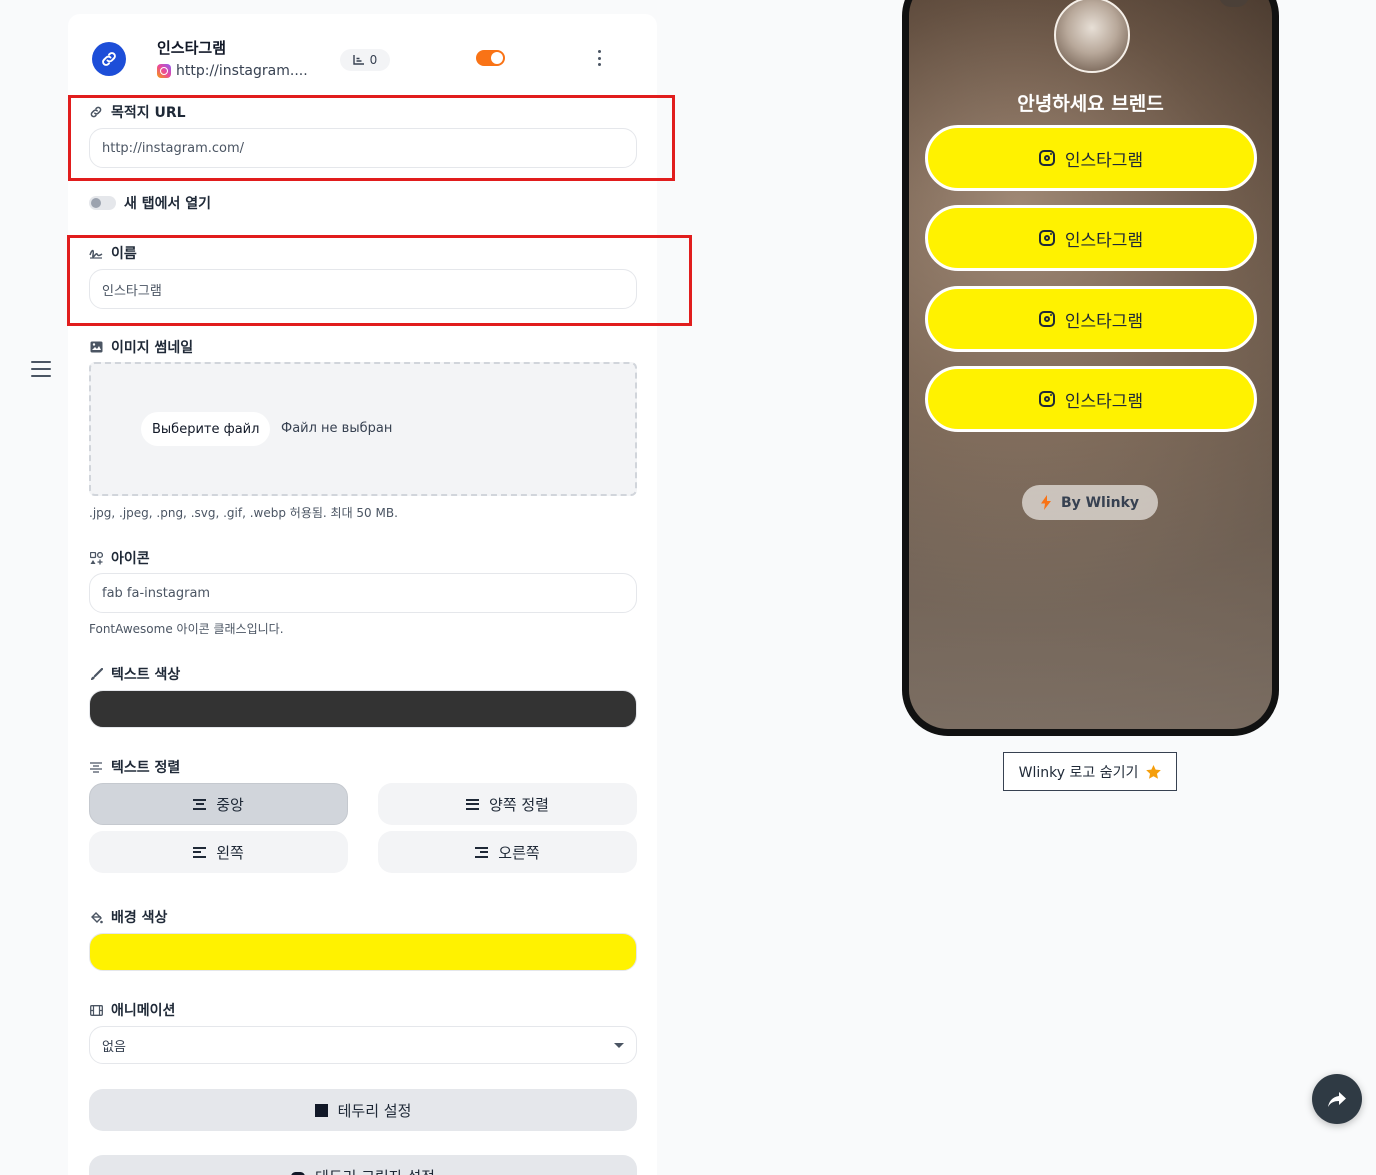 The height and width of the screenshot is (1175, 1376). I want to click on hide-logo-button: Wlinky 로고 숨기기, so click(1090, 771).